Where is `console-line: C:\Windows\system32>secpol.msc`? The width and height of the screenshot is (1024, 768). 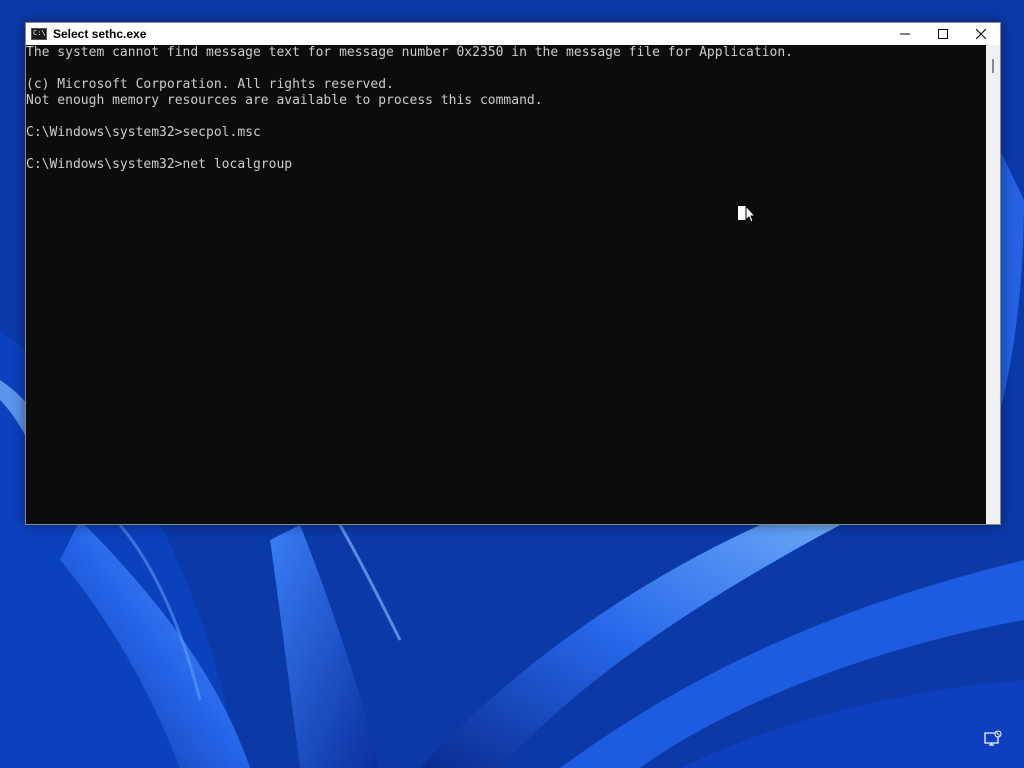
console-line: C:\Windows\system32>secpol.msc is located at coordinates (143, 132).